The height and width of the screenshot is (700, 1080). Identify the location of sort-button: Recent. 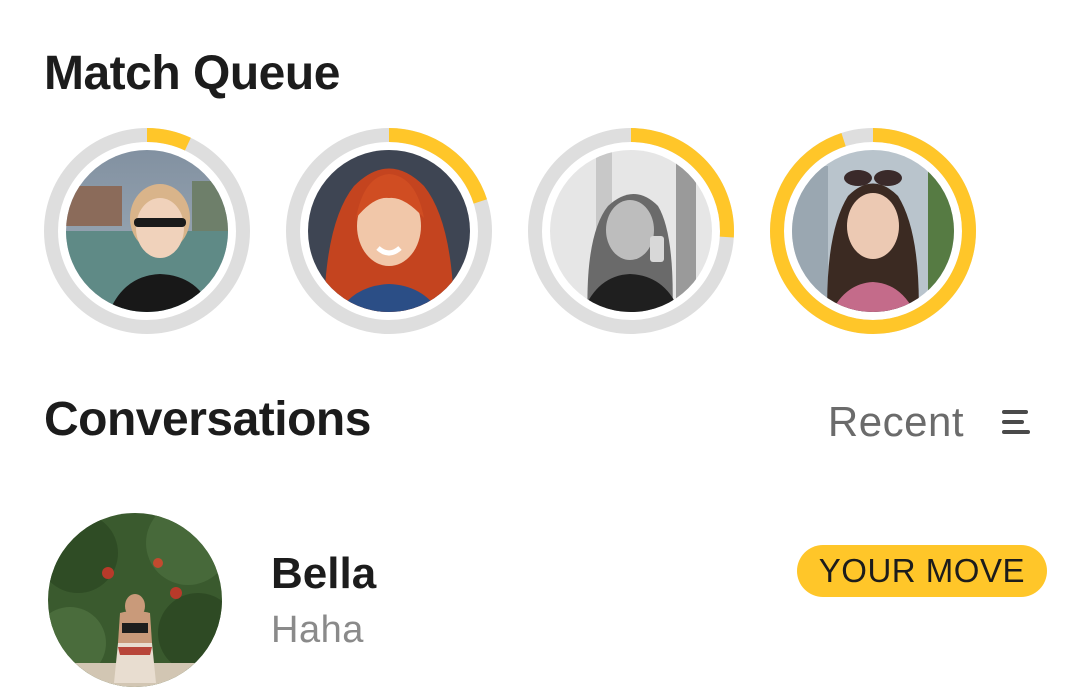
(930, 422).